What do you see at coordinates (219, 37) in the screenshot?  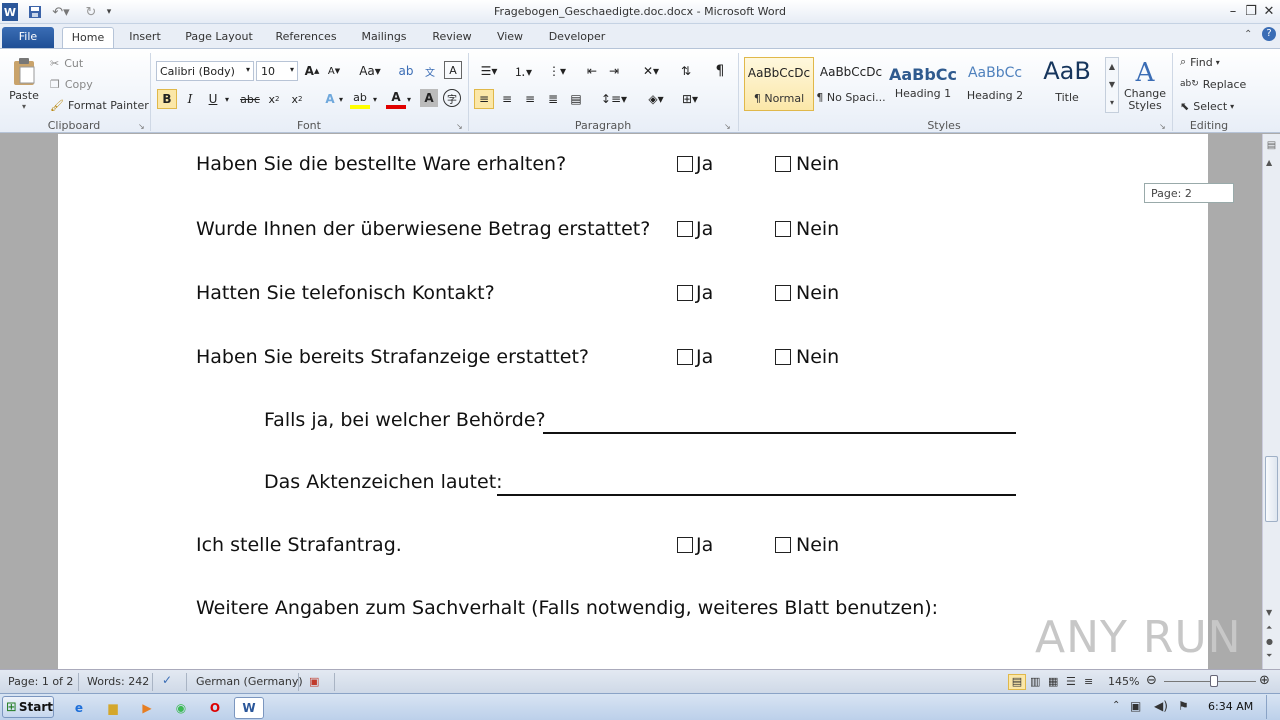 I see `tab-page-layout: Page Layout` at bounding box center [219, 37].